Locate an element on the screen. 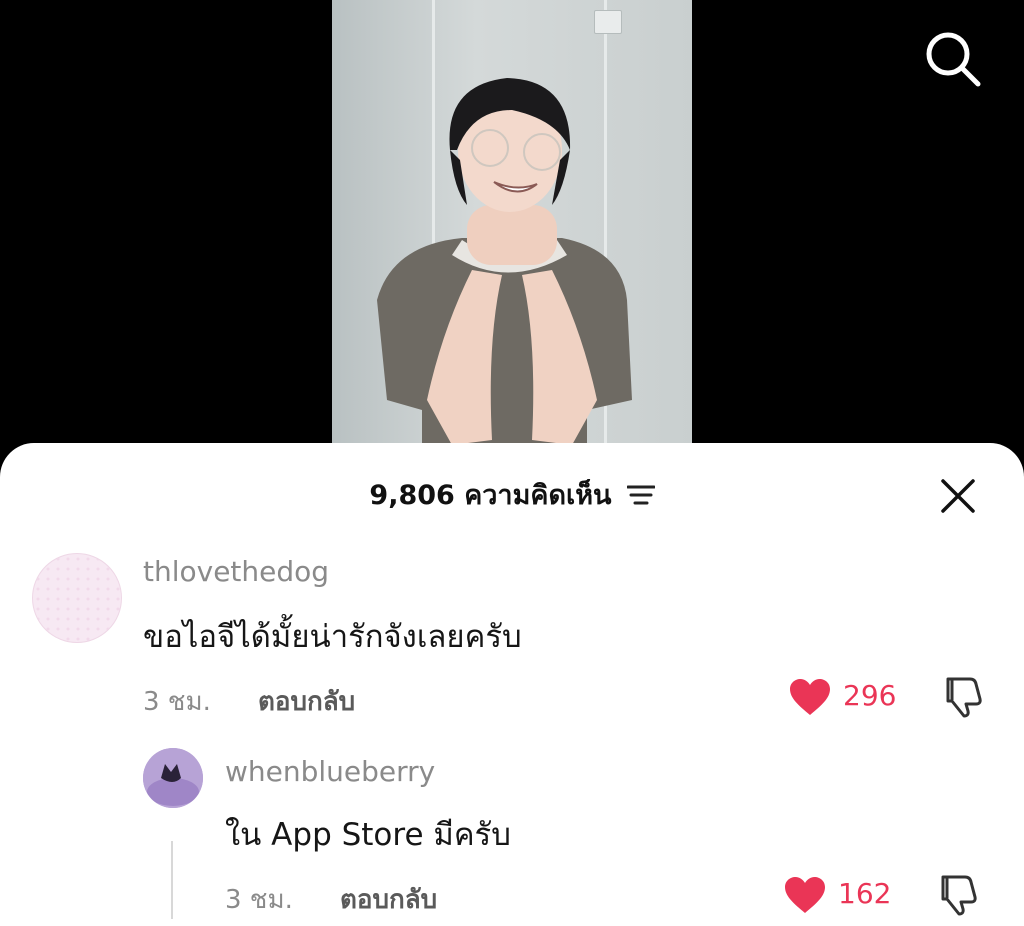  comment-username: whenblueberry is located at coordinates (330, 771).